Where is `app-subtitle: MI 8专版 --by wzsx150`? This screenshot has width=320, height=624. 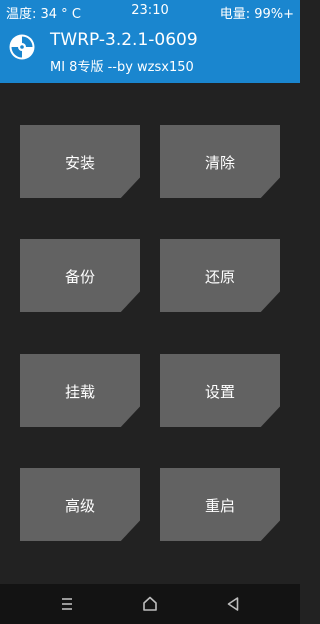
app-subtitle: MI 8专版 --by wzsx150 is located at coordinates (122, 67).